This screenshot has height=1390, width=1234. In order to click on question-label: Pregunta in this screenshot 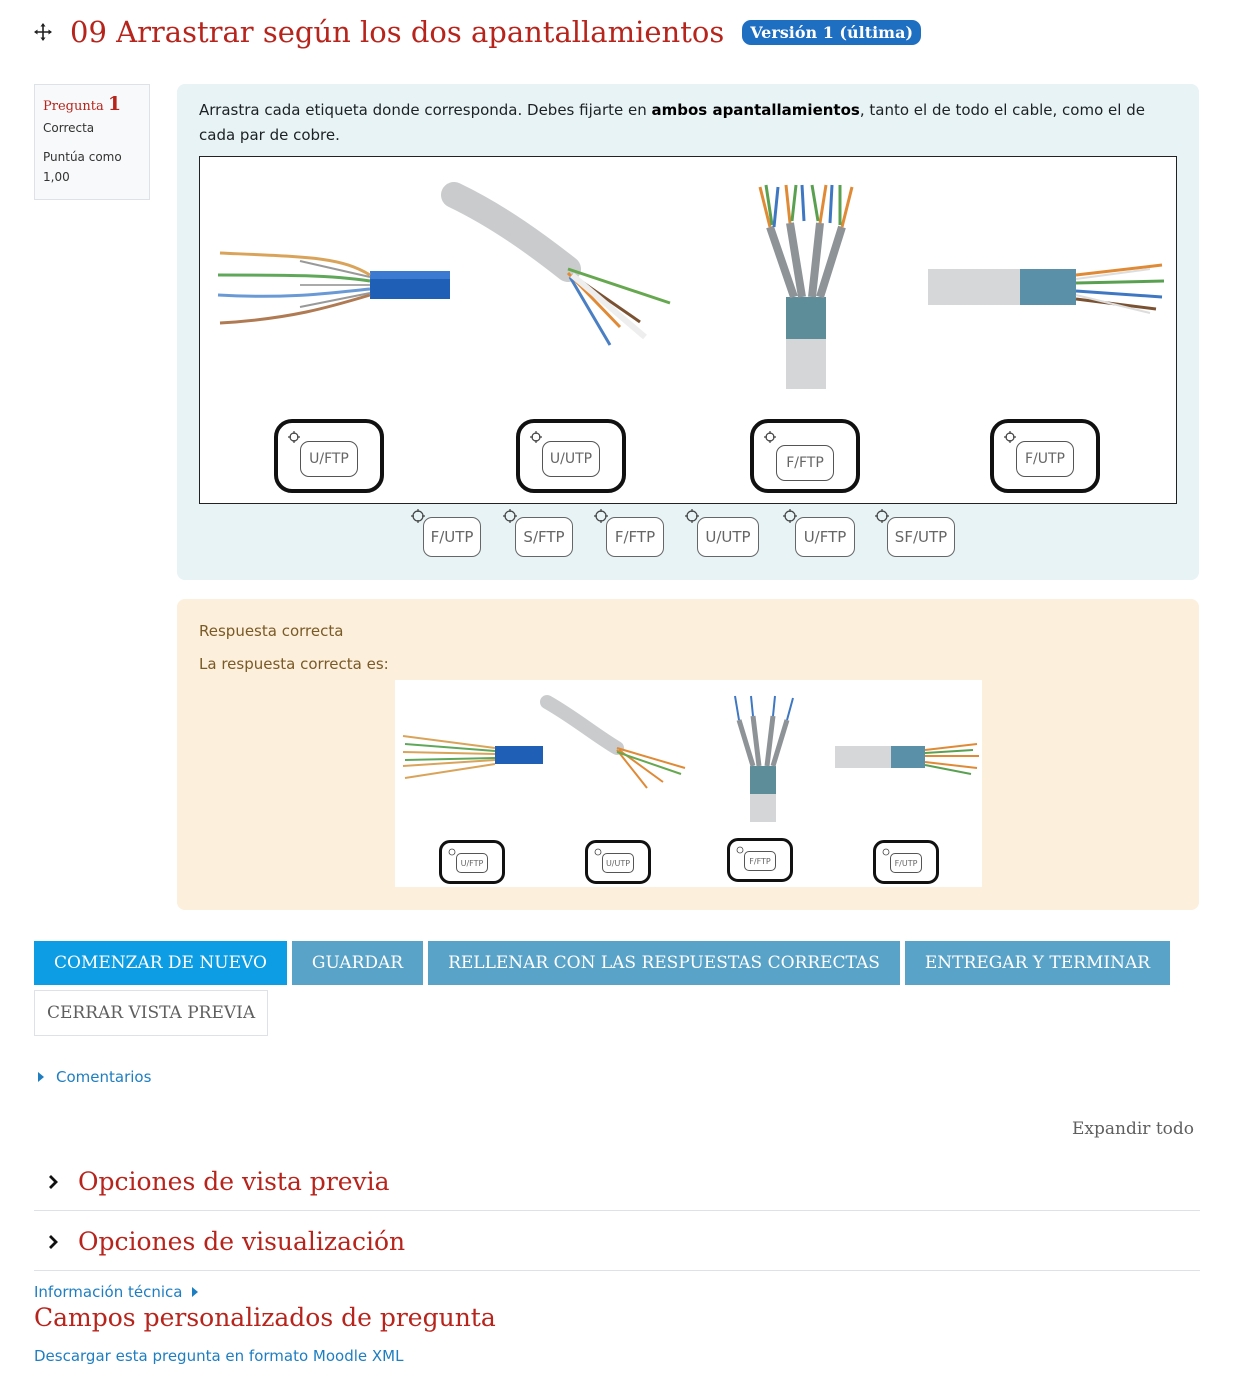, I will do `click(73, 106)`.